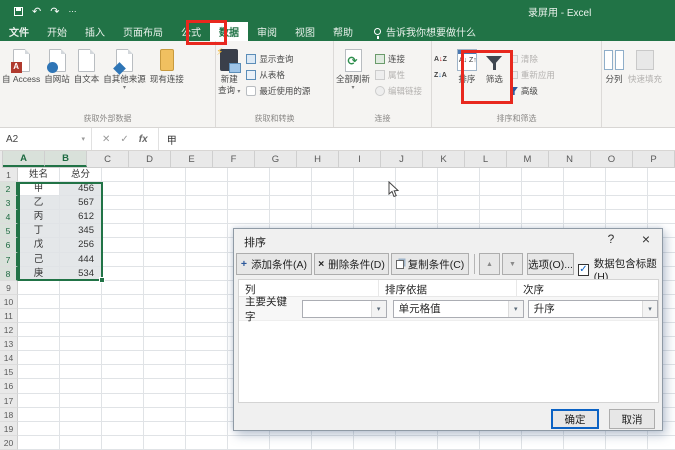 Image resolution: width=675 pixels, height=450 pixels. I want to click on cell-E12, so click(207, 330).